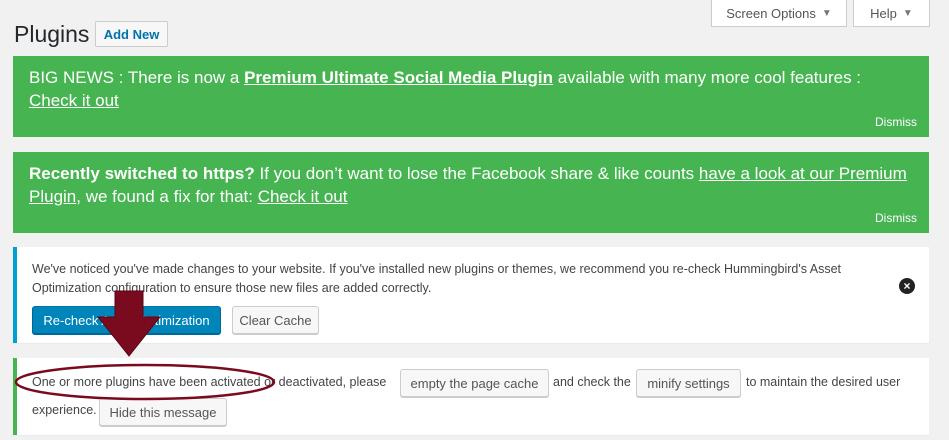 The height and width of the screenshot is (440, 949). Describe the element at coordinates (907, 286) in the screenshot. I see `close-icon: ×` at that location.